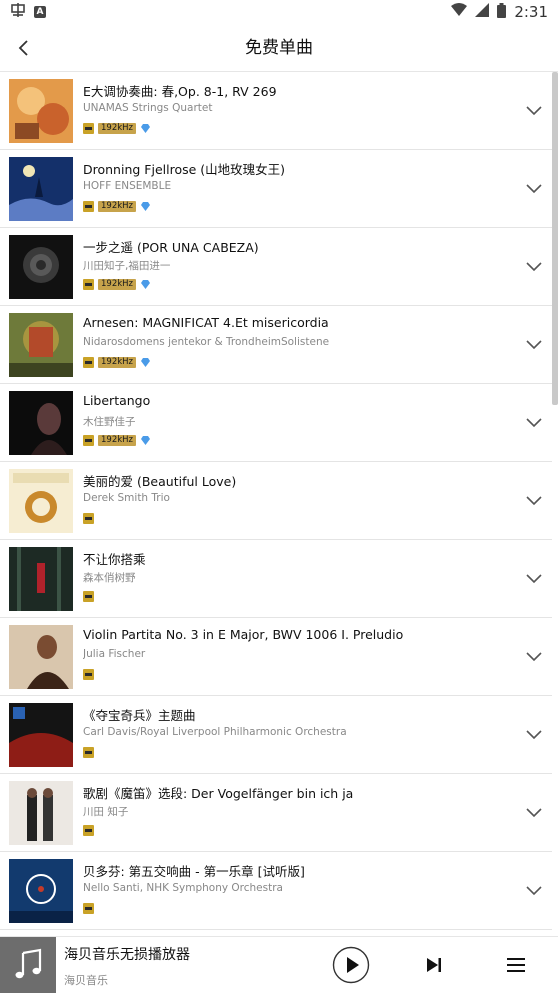  I want to click on song-title: 一步之遥 (POR UNA CABEZA), so click(171, 247).